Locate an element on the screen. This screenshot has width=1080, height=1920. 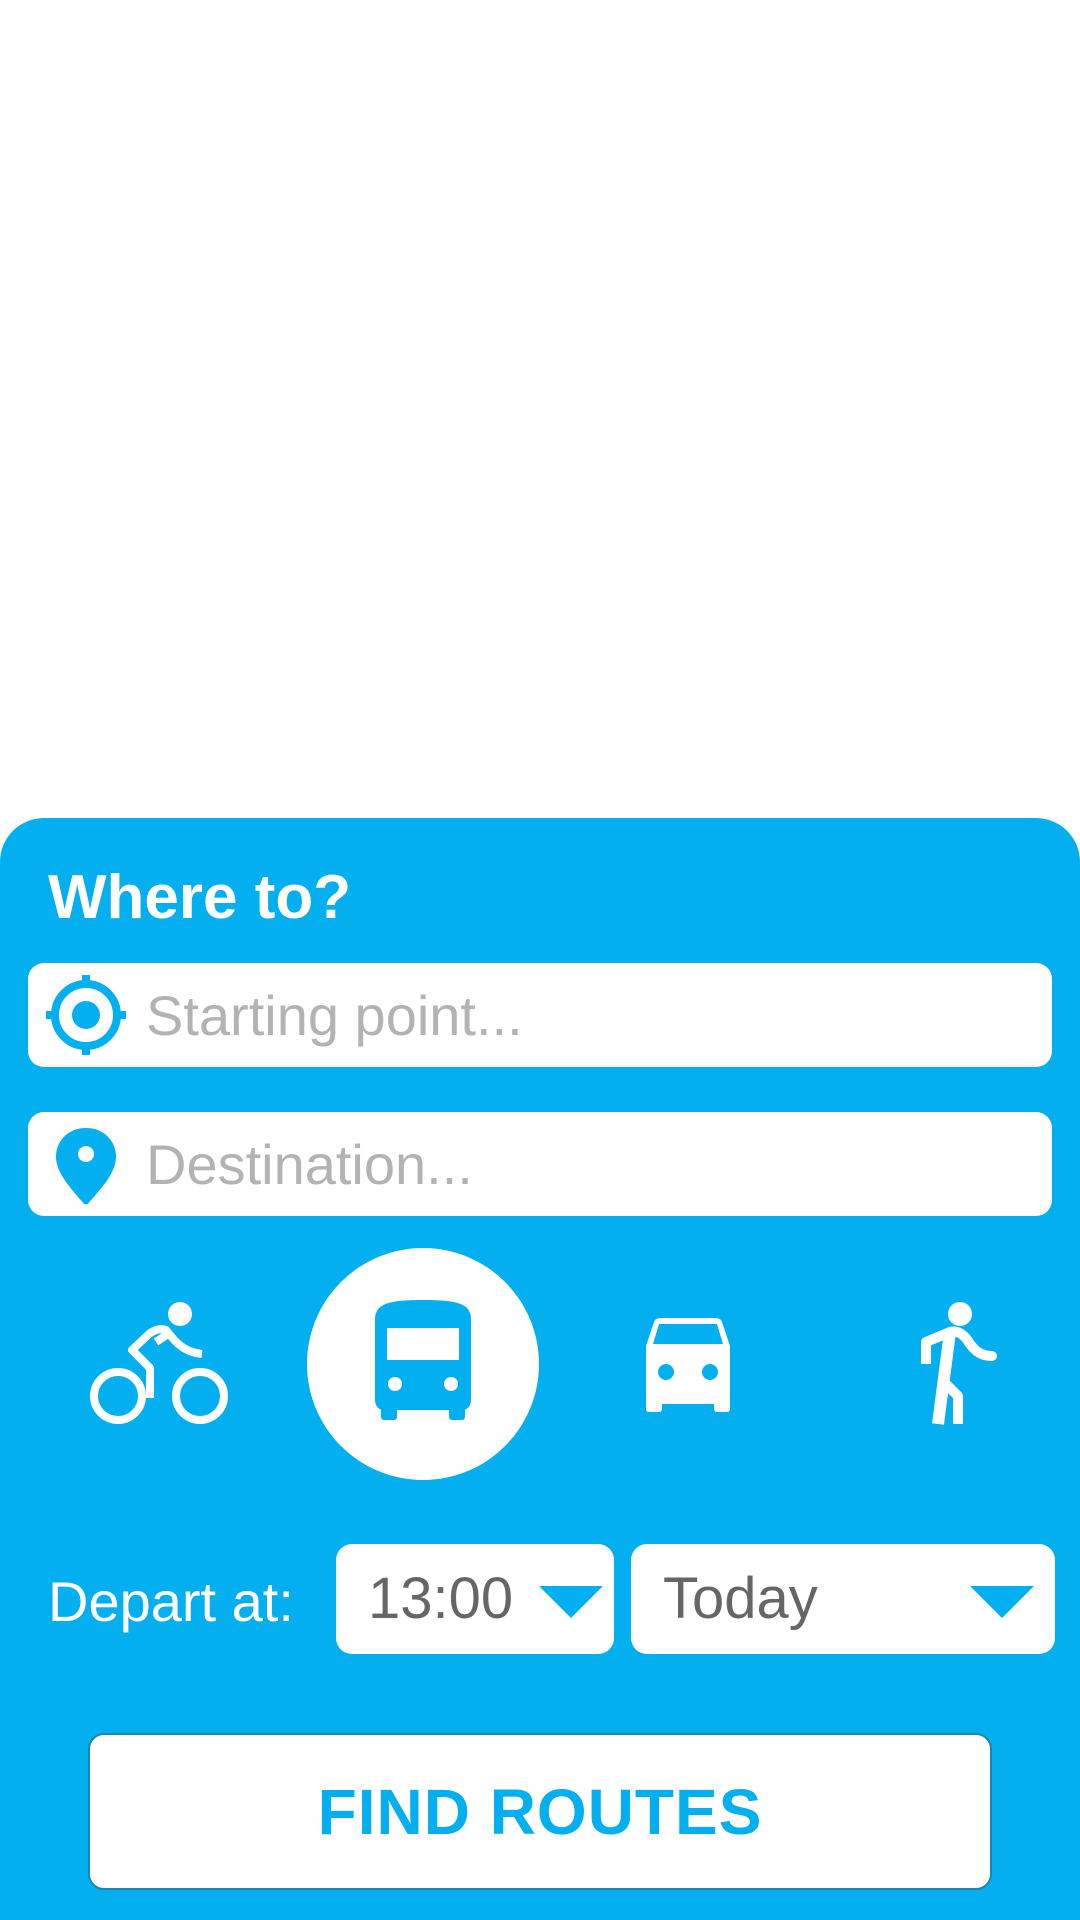
destination-input is located at coordinates (586, 1164).